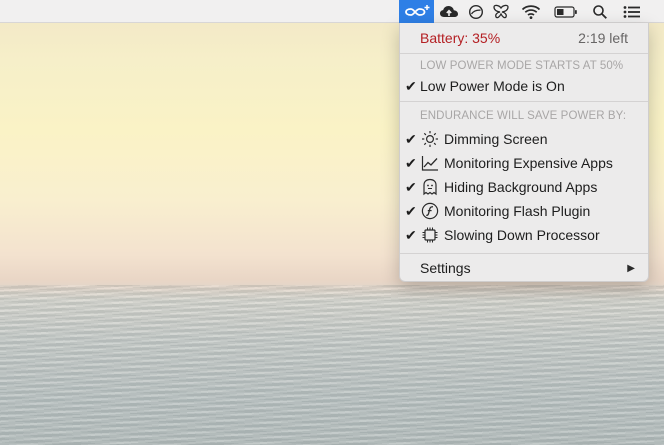 The width and height of the screenshot is (664, 445). Describe the element at coordinates (524, 268) in the screenshot. I see `settings-menu-item: Settings ▶` at that location.